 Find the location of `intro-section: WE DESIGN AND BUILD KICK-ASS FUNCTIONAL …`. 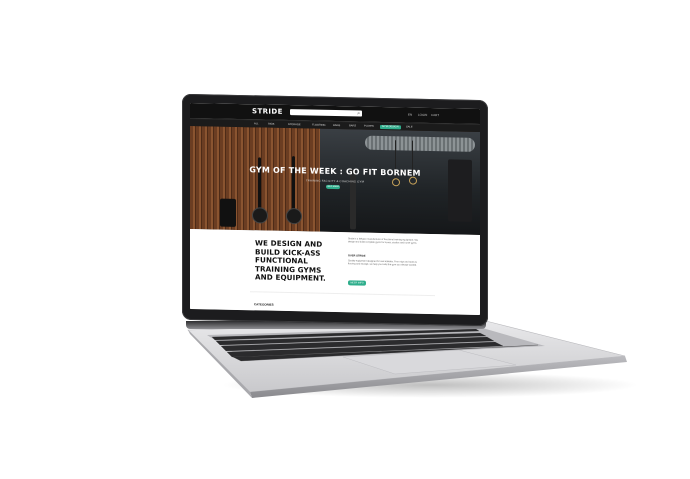

intro-section: WE DESIGN AND BUILD KICK-ASS FUNCTIONAL … is located at coordinates (335, 272).